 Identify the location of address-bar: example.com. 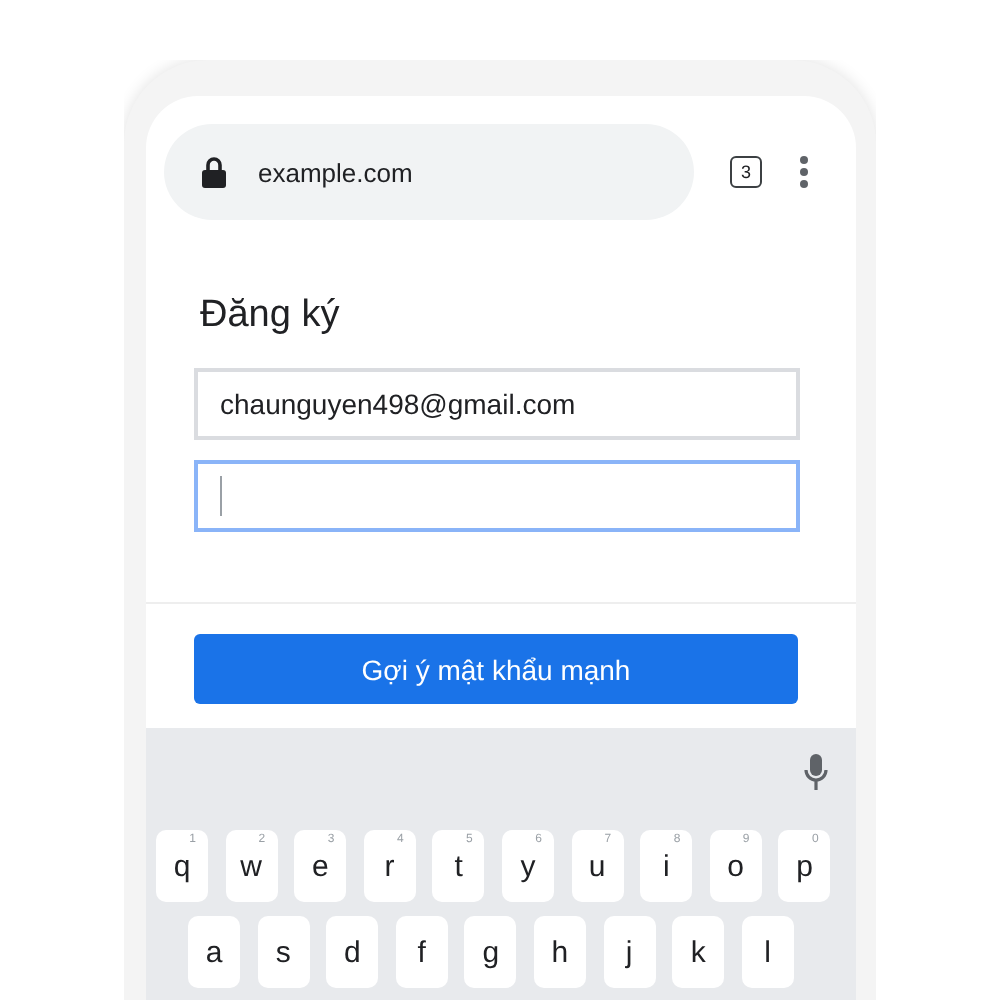
(429, 172).